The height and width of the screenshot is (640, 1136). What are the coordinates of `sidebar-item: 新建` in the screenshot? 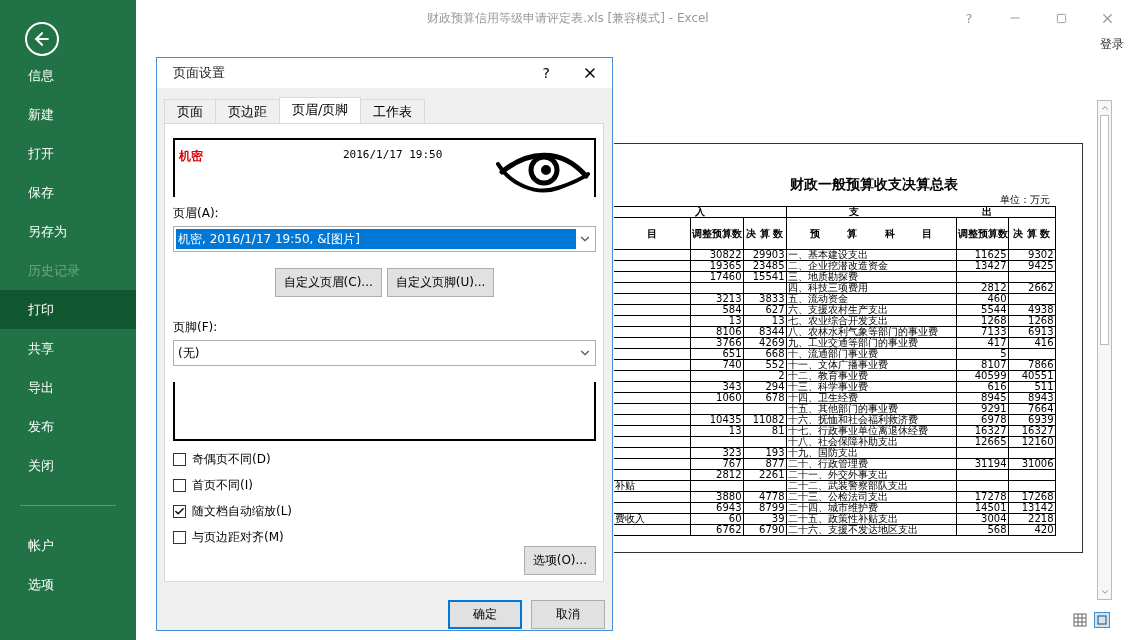 It's located at (68, 114).